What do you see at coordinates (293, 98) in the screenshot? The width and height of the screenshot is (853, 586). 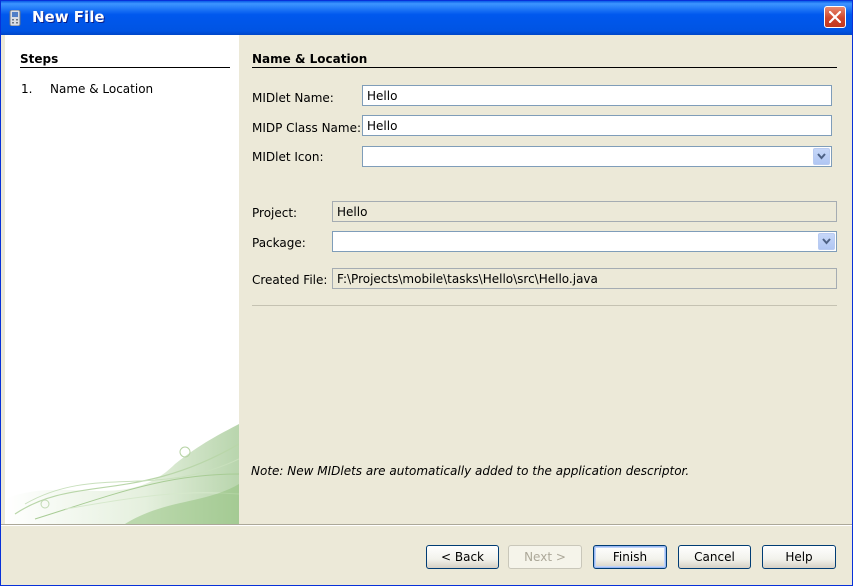 I see `midlet-name-label: MIDlet Name:` at bounding box center [293, 98].